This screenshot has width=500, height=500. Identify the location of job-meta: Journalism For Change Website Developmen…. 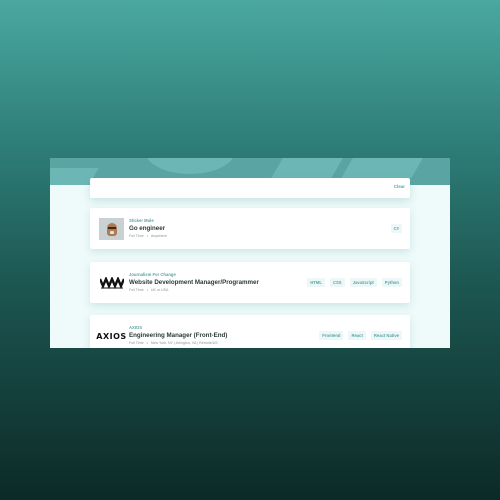
(214, 282).